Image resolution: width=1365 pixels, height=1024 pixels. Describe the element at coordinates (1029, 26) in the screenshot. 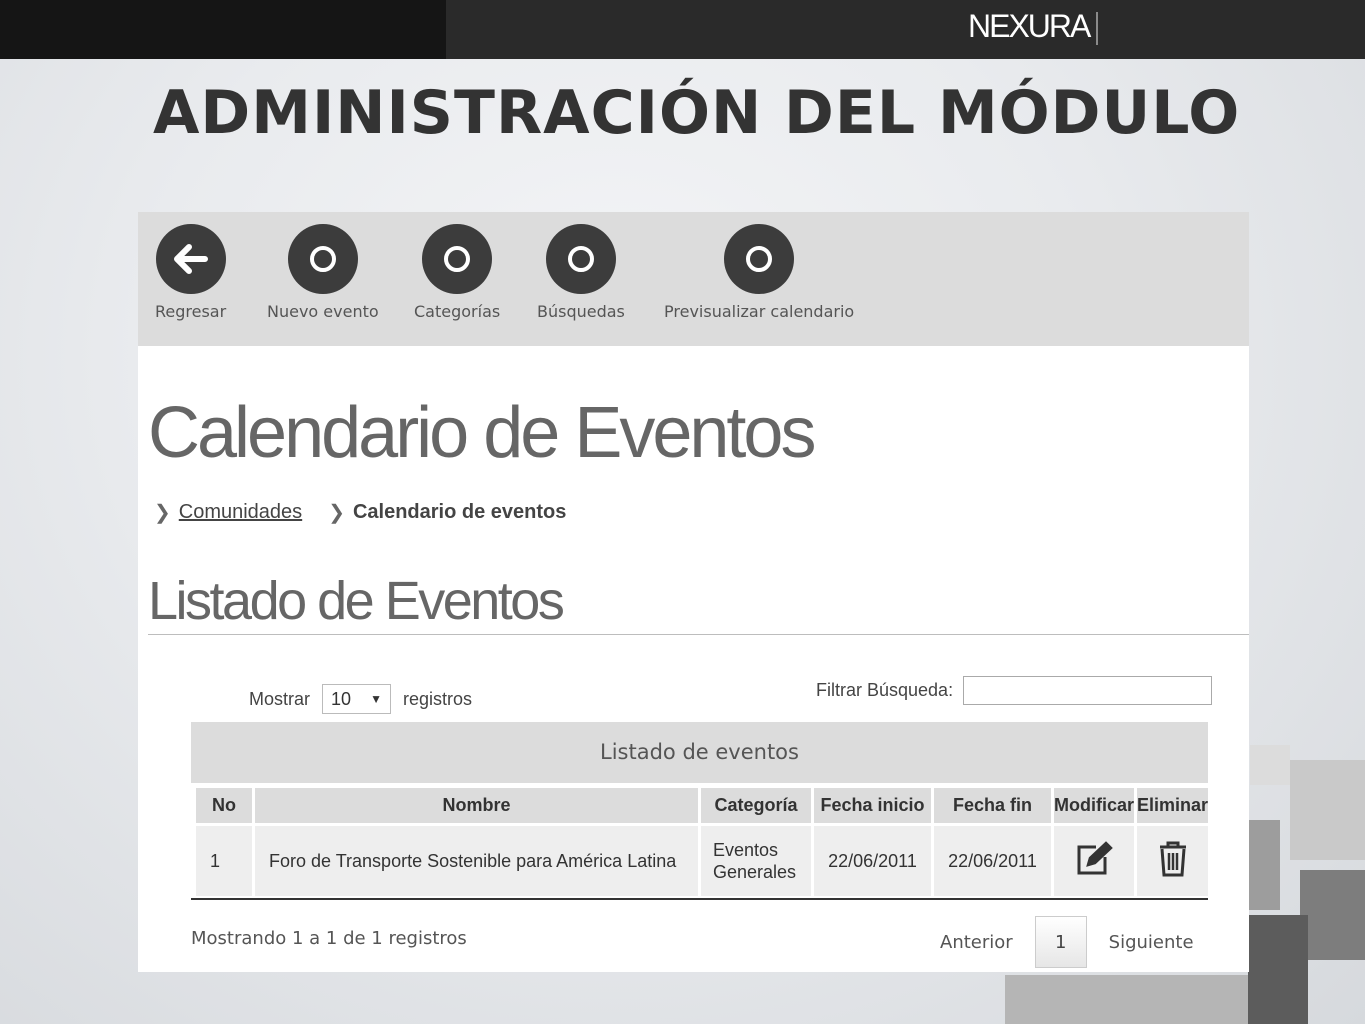

I see `nexura-logo: NEXURA` at that location.